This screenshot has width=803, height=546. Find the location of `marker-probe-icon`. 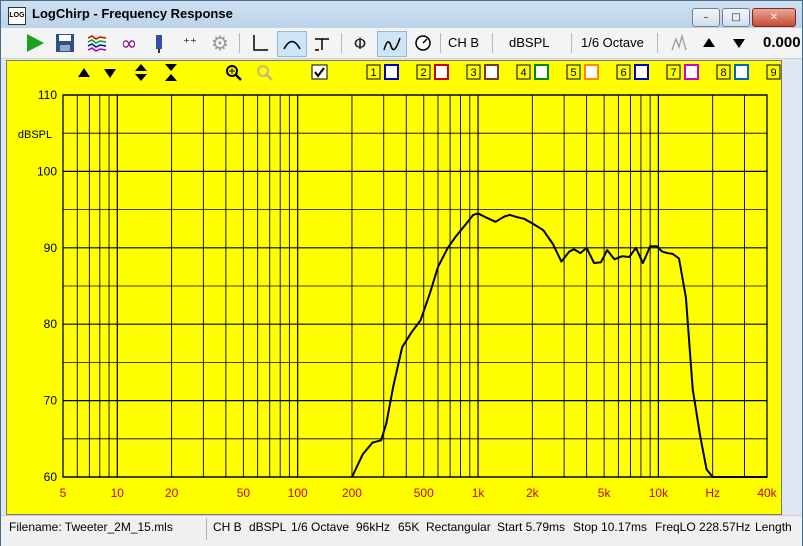

marker-probe-icon is located at coordinates (679, 43).